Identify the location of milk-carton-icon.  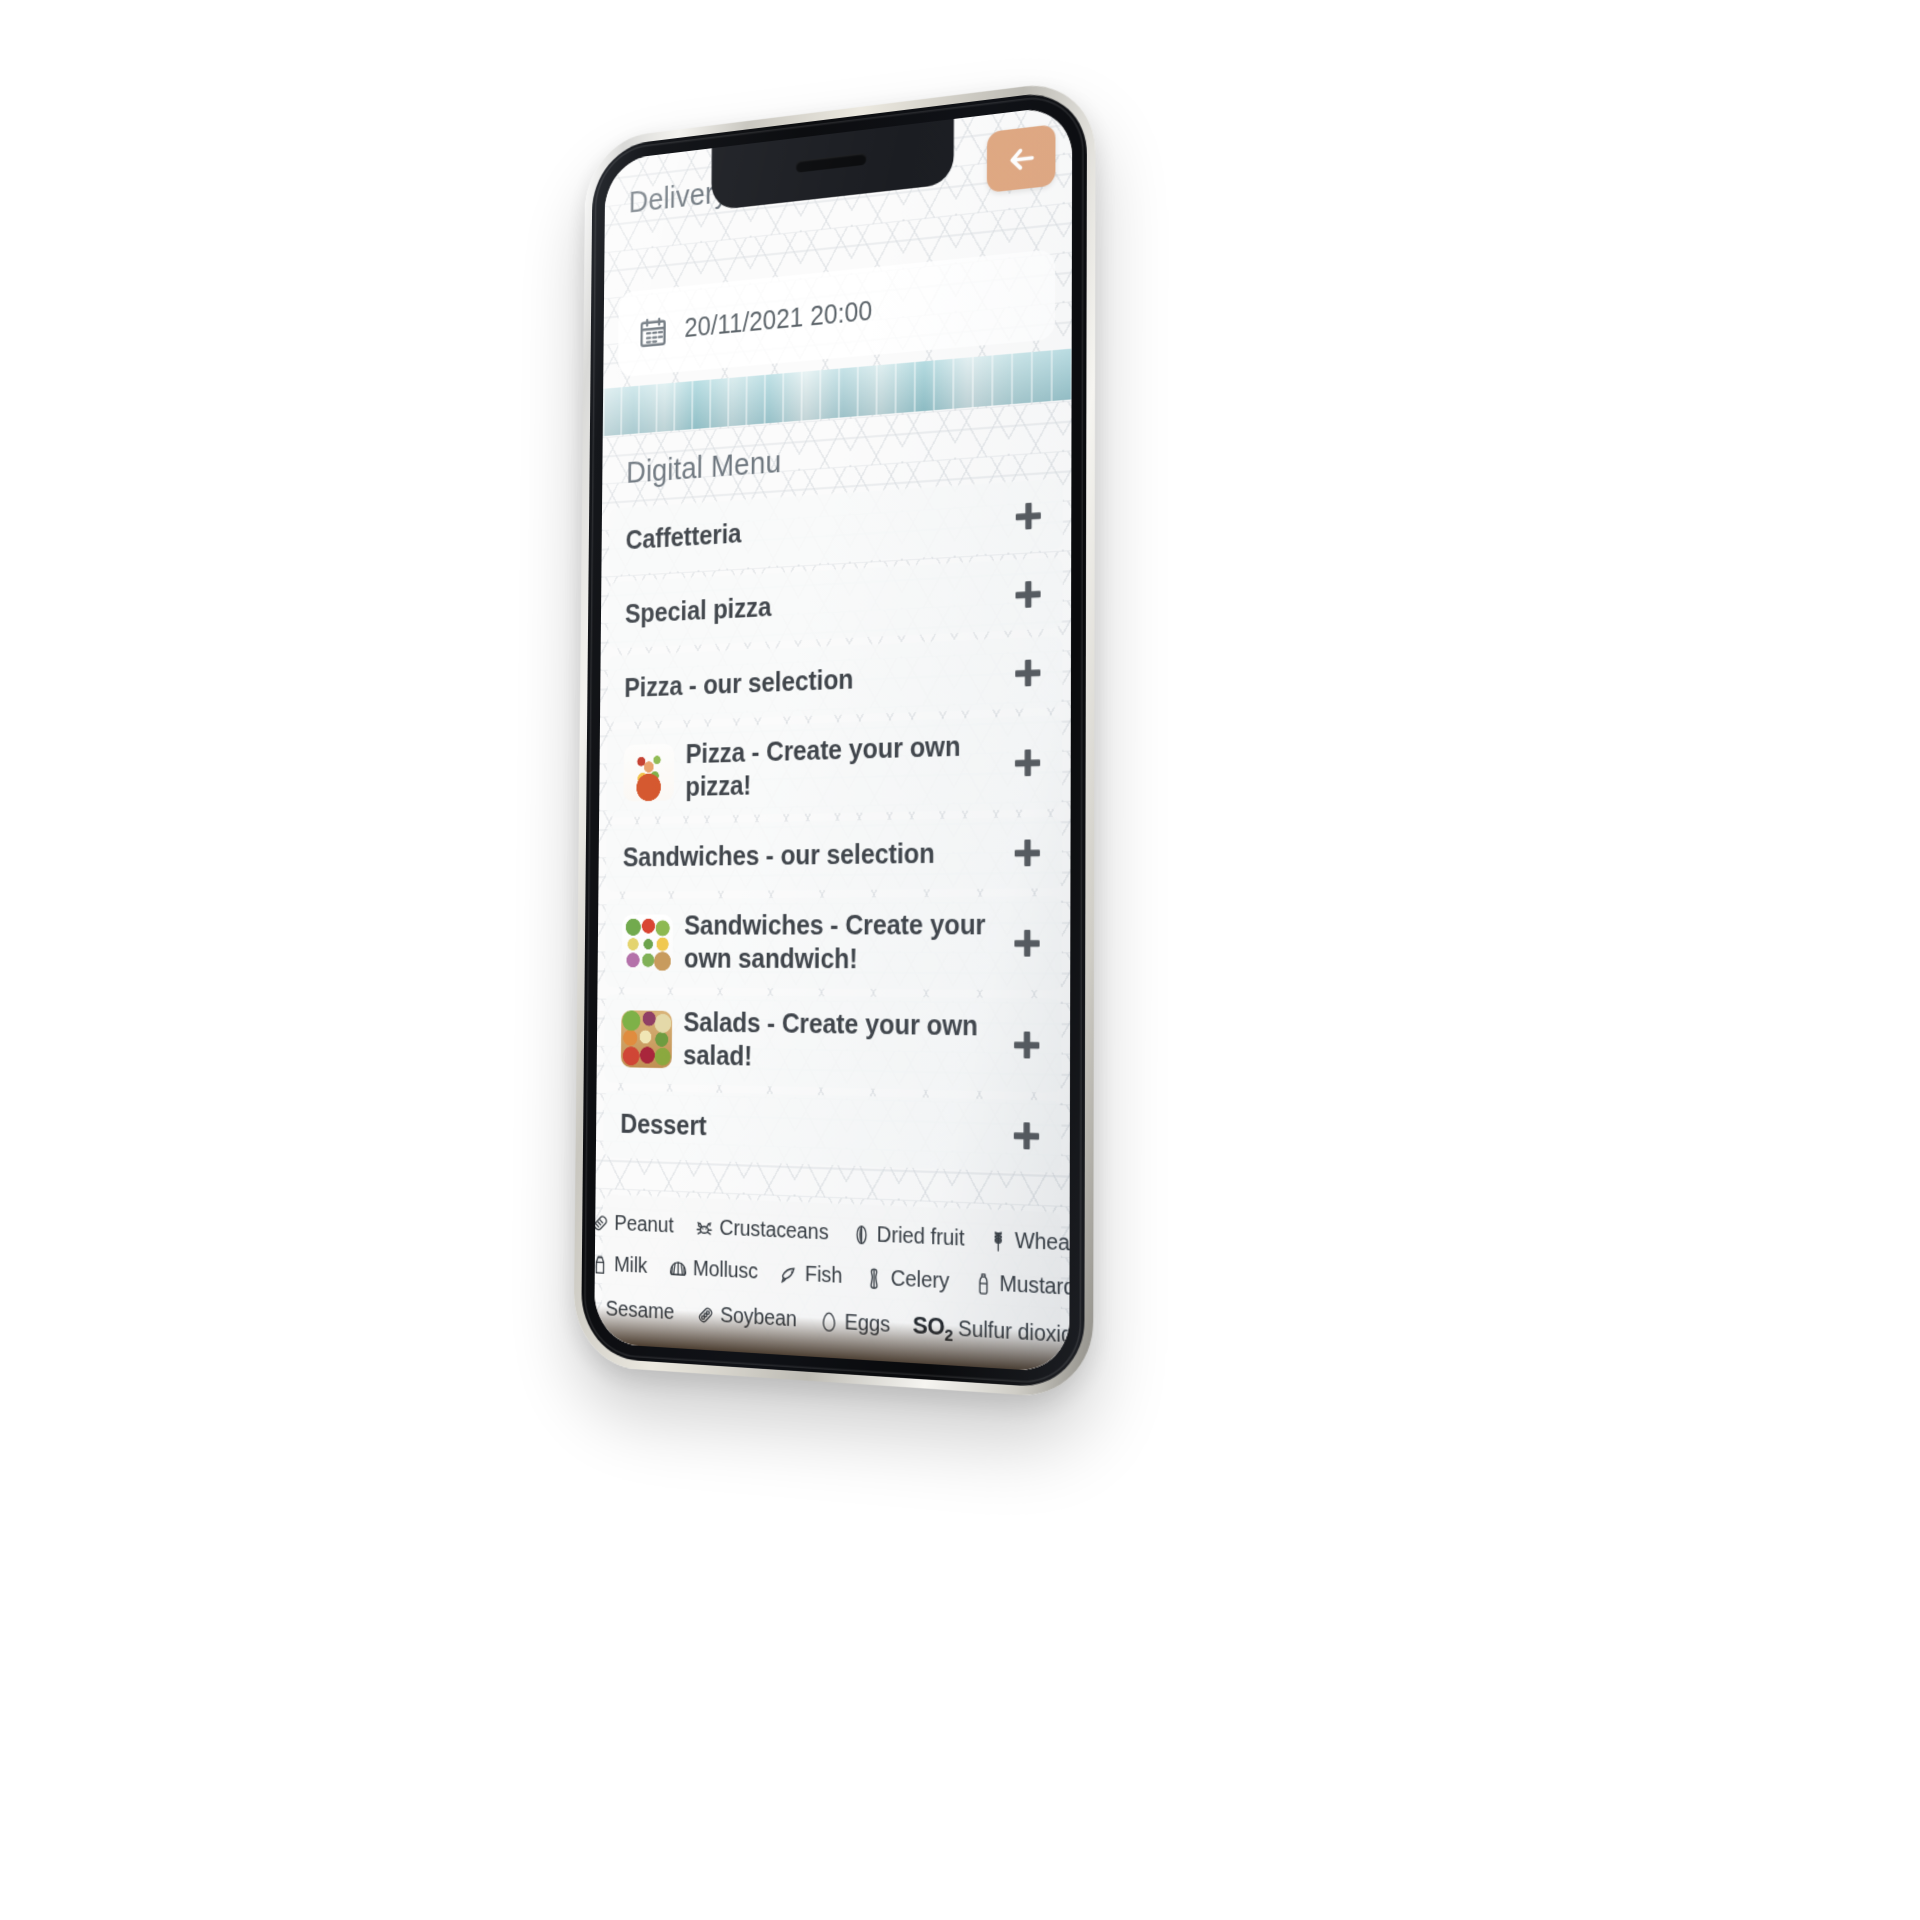
(602, 1264).